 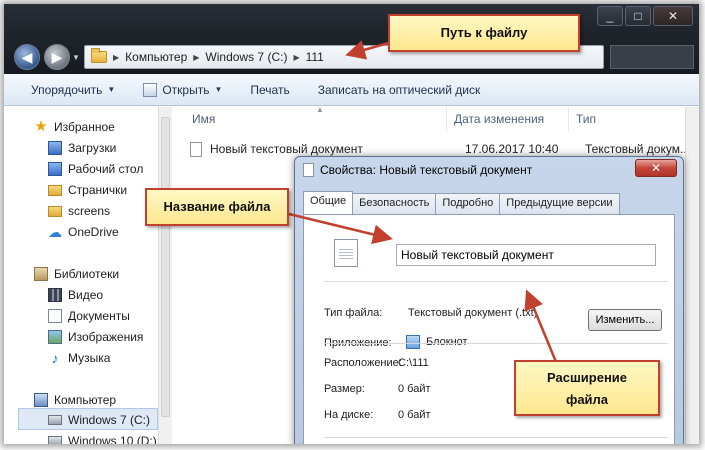 What do you see at coordinates (93, 232) in the screenshot?
I see `sidebar-label: OneDrive` at bounding box center [93, 232].